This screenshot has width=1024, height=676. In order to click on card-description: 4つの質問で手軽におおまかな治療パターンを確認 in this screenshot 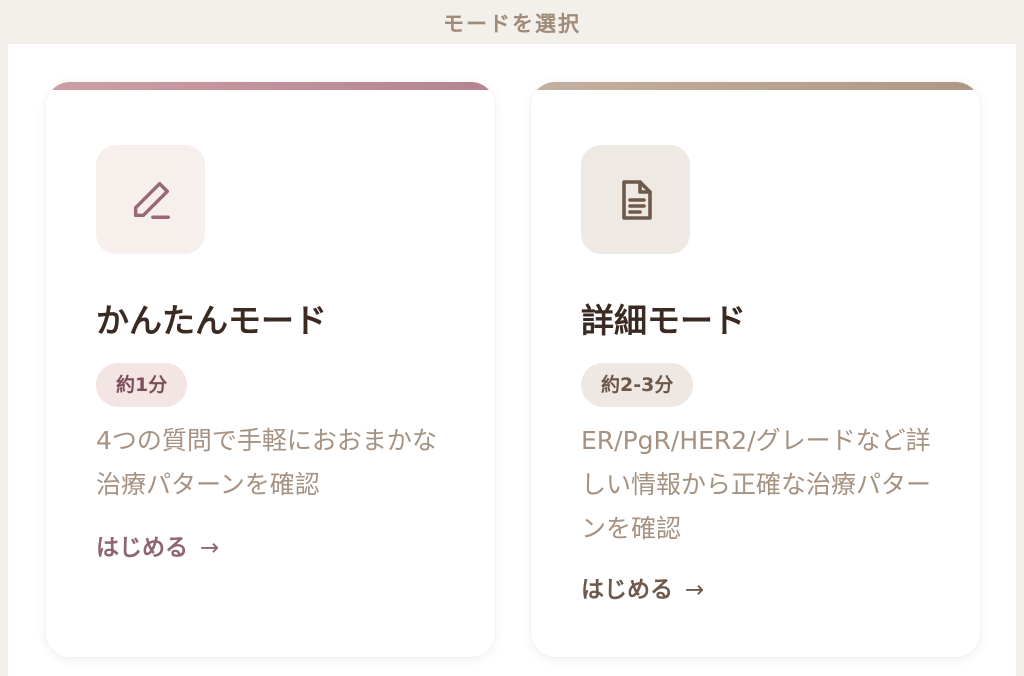, I will do `click(266, 462)`.